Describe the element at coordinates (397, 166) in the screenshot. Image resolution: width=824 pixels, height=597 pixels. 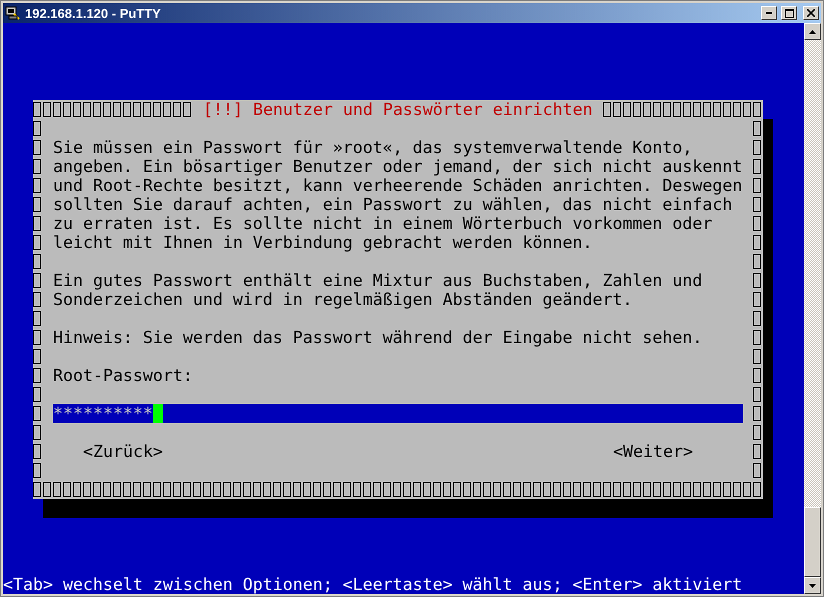
I see `body-text: angeben. Ein bösartiger Benutzer oder jemand, der sich nicht auskennt` at that location.